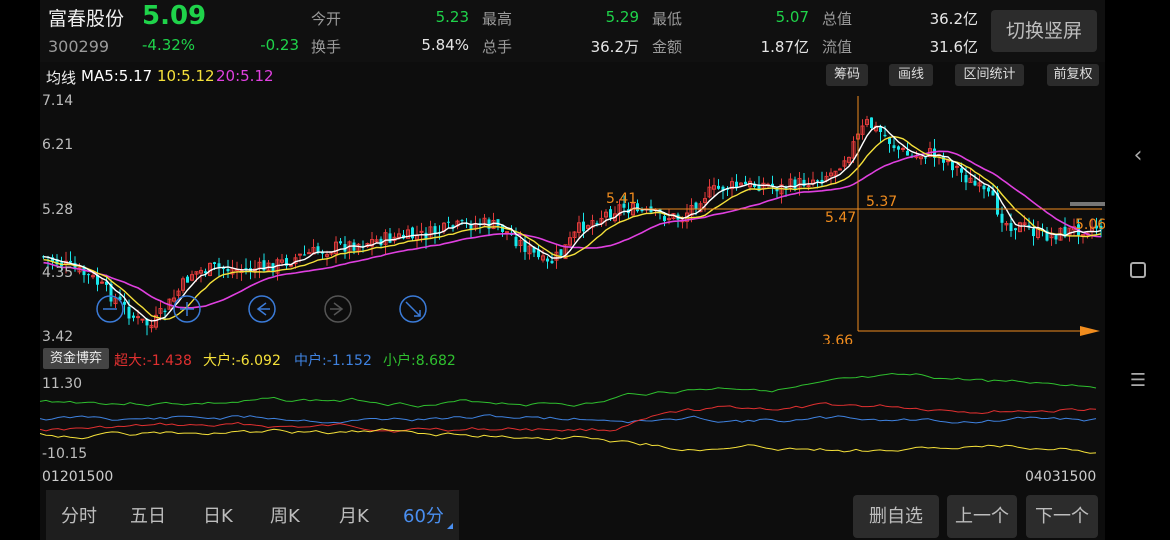  Describe the element at coordinates (169, 45) in the screenshot. I see `change-percent: -4.32%` at that location.